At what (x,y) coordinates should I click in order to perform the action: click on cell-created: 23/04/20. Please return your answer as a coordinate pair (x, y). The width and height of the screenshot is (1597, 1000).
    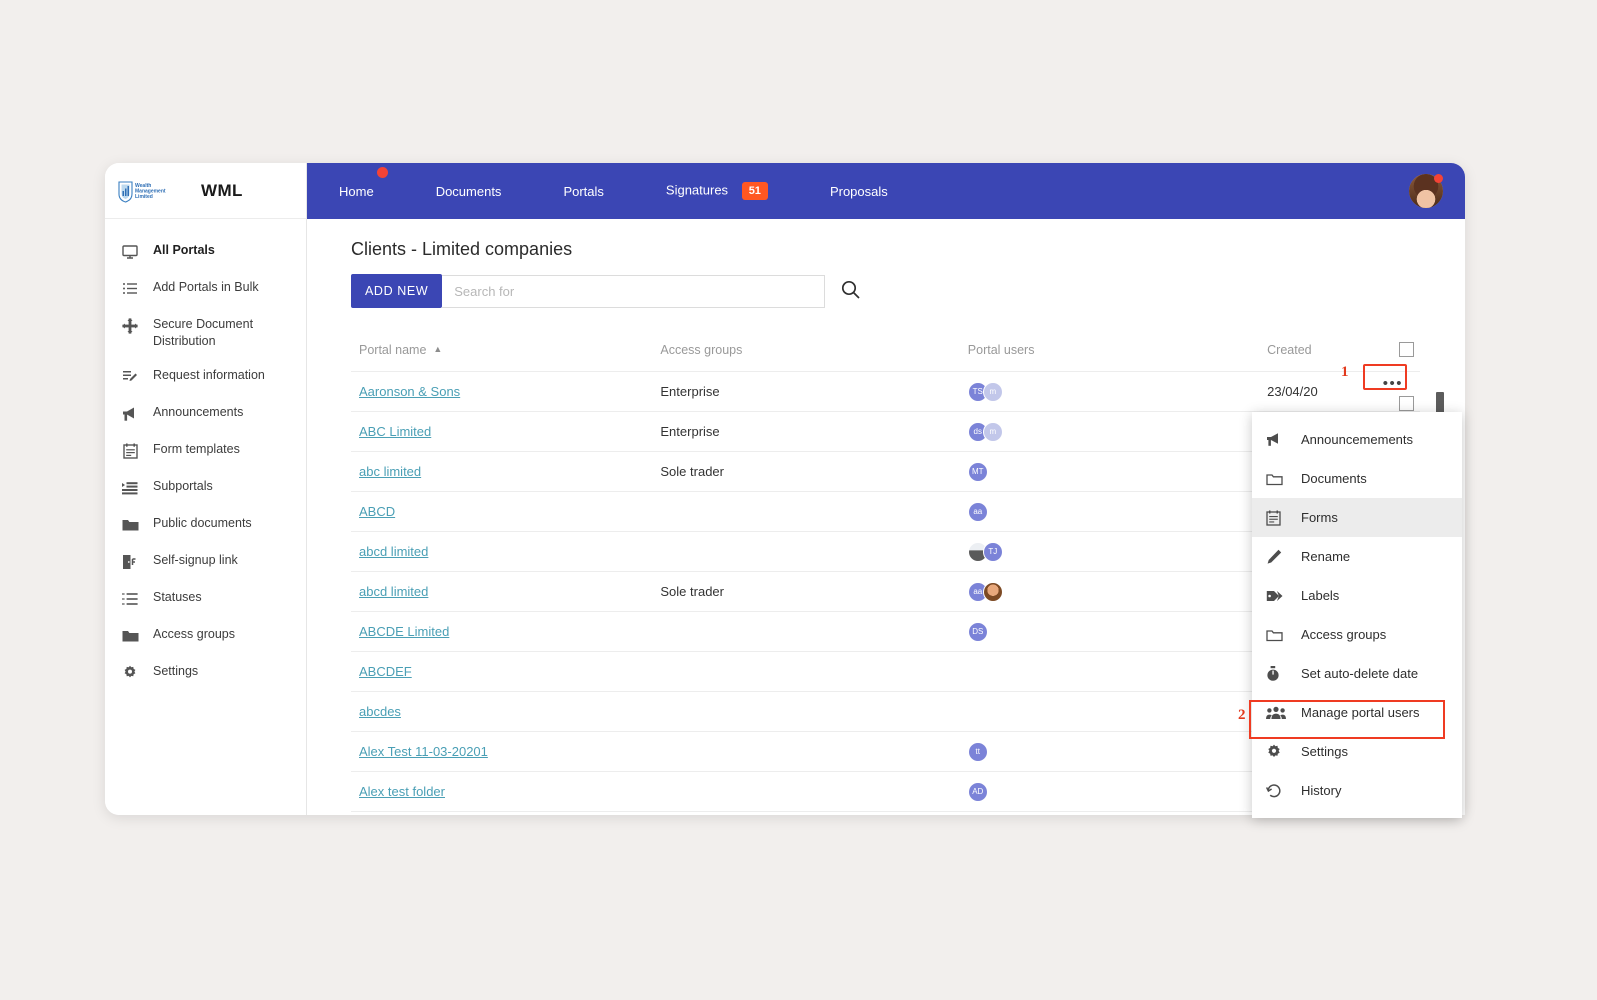
    Looking at the image, I should click on (1317, 391).